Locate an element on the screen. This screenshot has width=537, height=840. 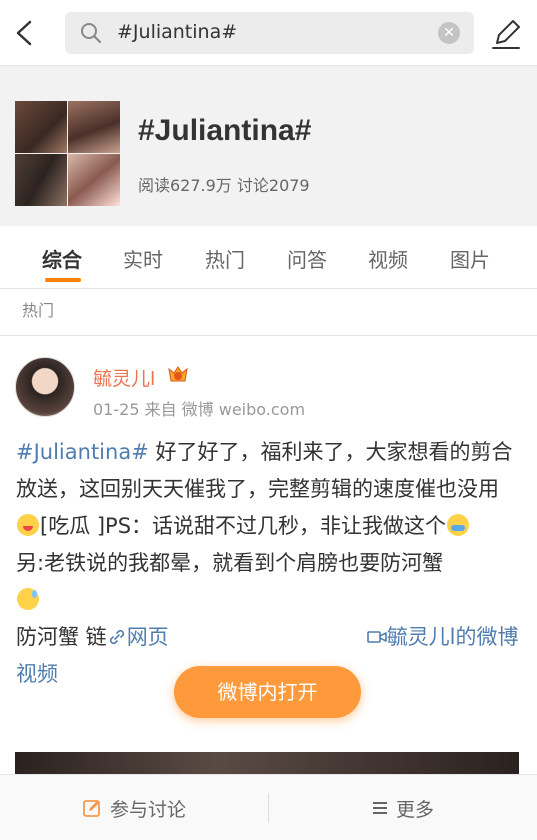
video-icon is located at coordinates (376, 637).